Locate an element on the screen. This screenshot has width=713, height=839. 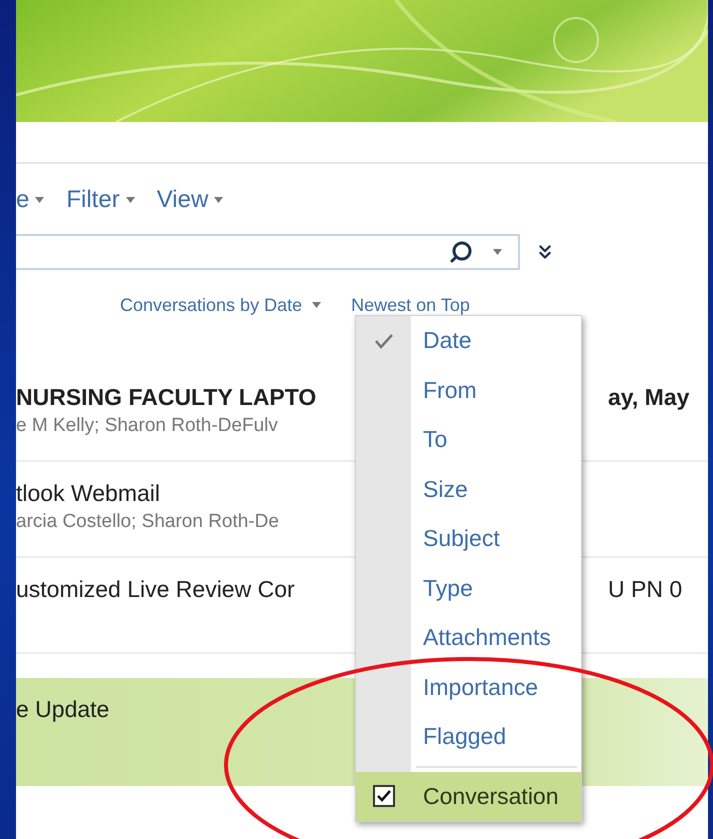
message-subject: e Update is located at coordinates (63, 709).